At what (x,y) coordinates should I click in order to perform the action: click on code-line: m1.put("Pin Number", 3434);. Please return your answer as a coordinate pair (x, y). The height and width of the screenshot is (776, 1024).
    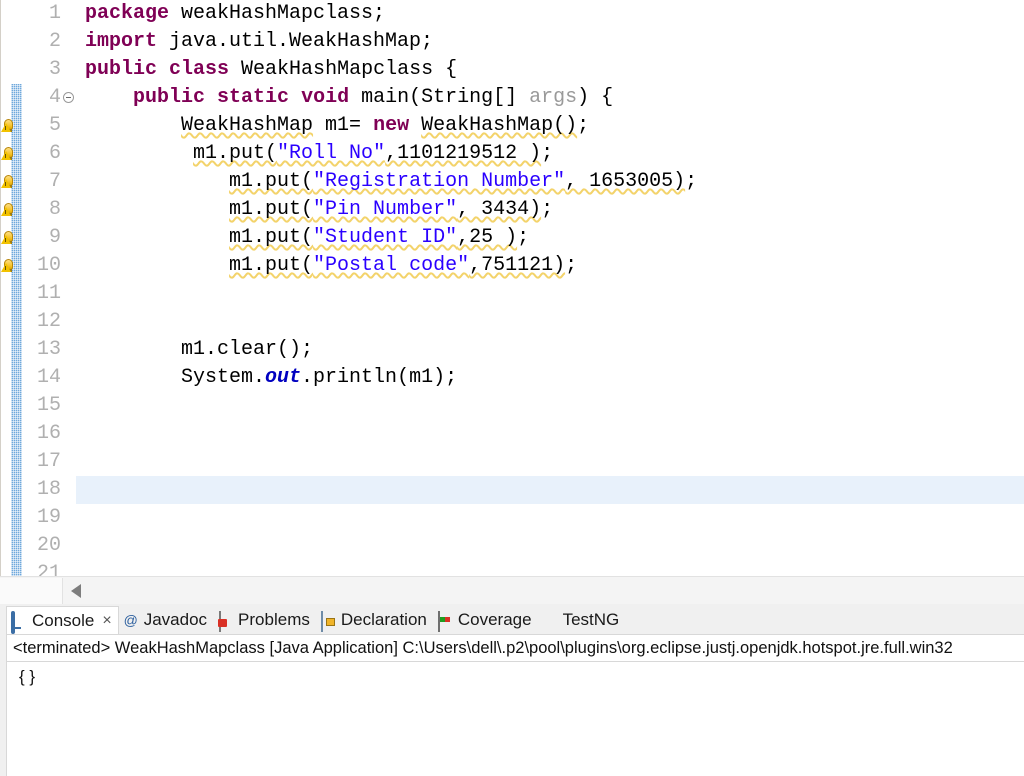
    Looking at the image, I should click on (554, 210).